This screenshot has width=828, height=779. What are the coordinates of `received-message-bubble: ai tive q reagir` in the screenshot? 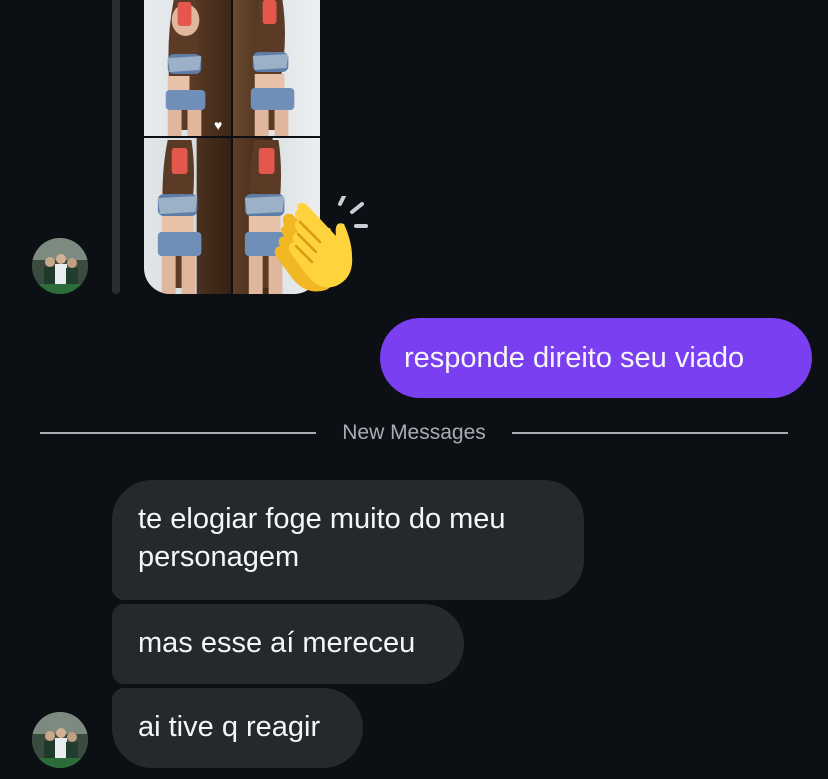 It's located at (237, 728).